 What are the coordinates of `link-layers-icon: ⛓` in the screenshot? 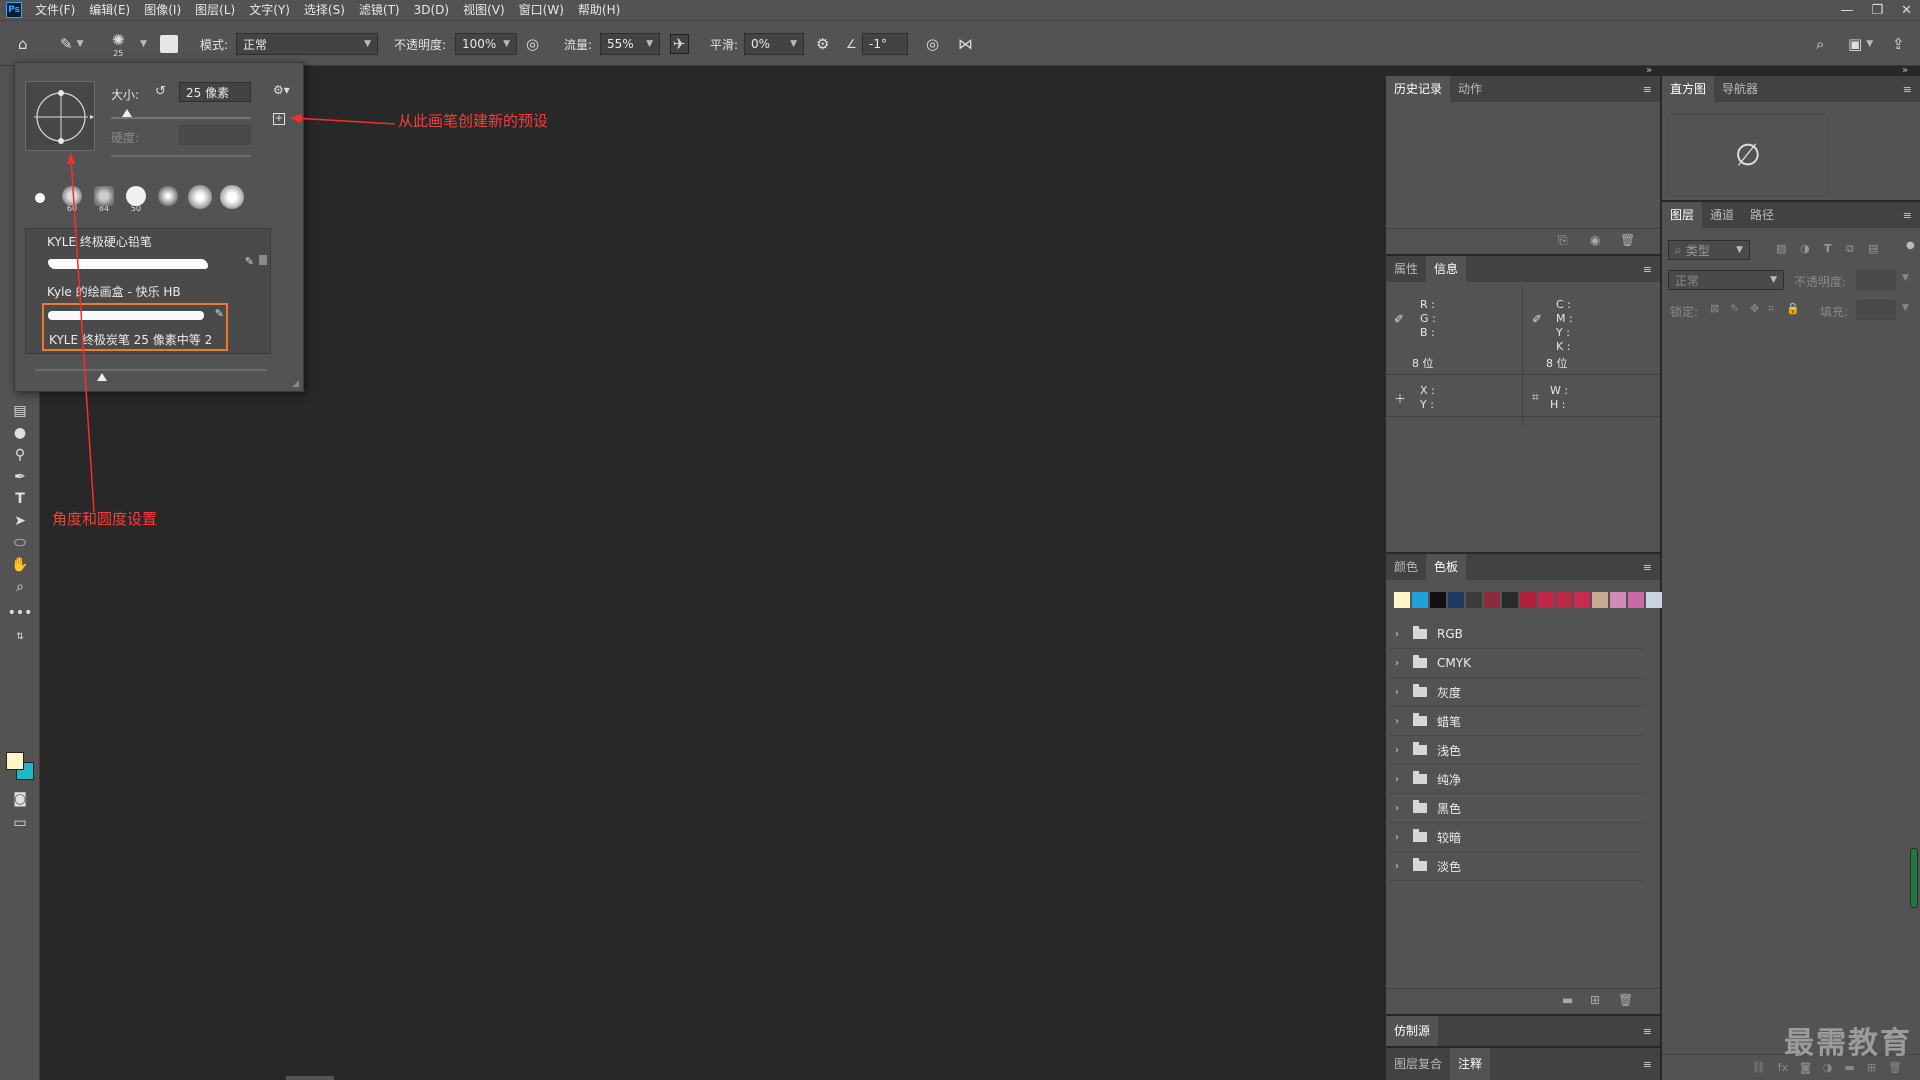 It's located at (1759, 1067).